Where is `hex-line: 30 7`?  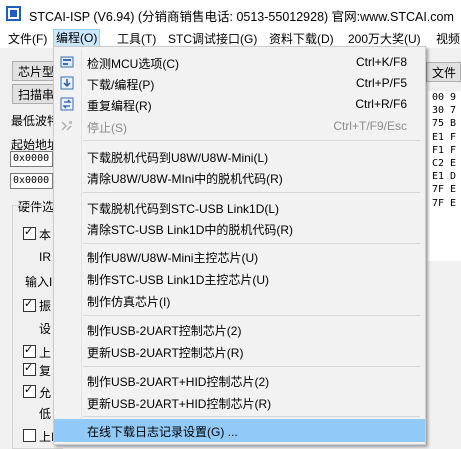
hex-line: 30 7 is located at coordinates (444, 111).